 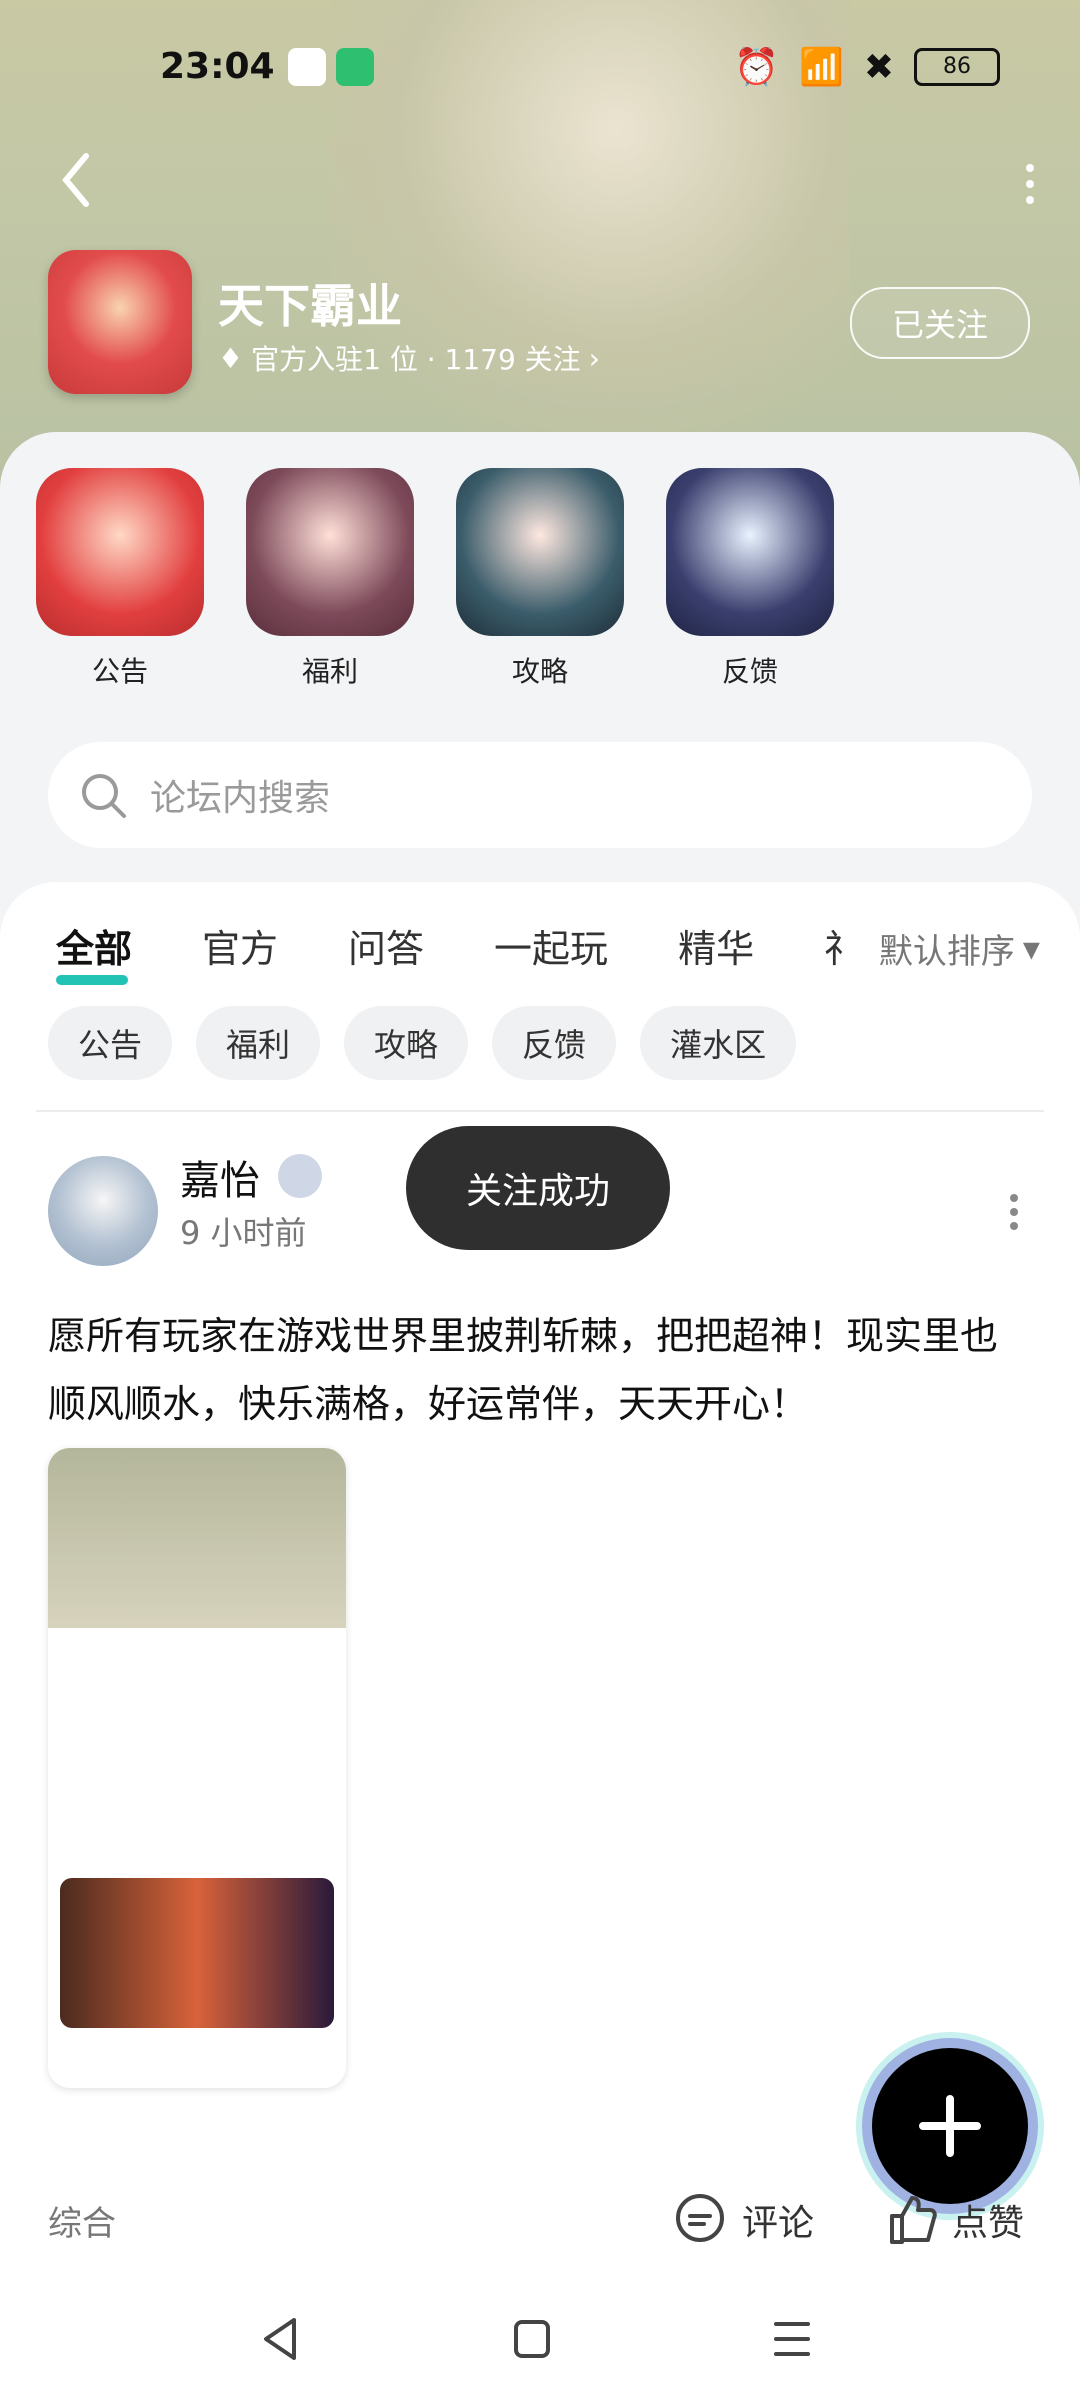 What do you see at coordinates (988, 2223) in the screenshot?
I see `like-label: 点赞` at bounding box center [988, 2223].